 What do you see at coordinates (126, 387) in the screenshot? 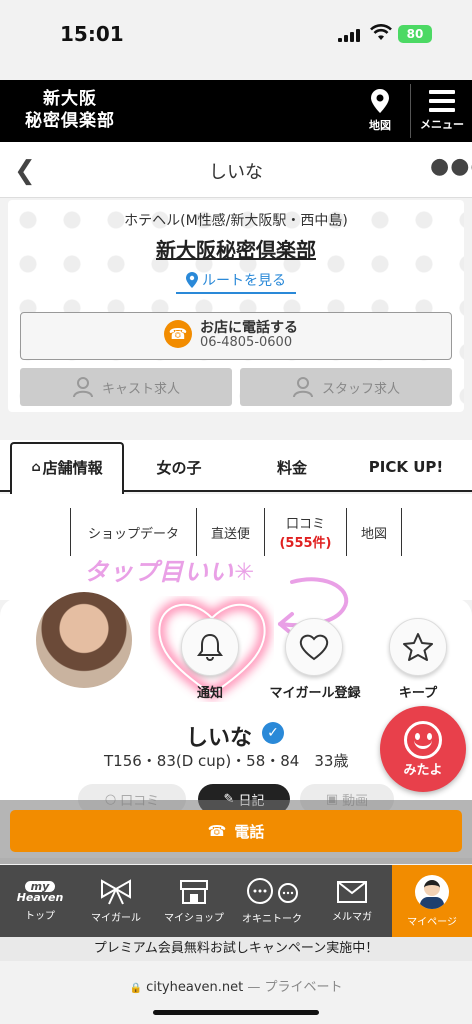
I see `cast-recruit-button: キャスト求人` at bounding box center [126, 387].